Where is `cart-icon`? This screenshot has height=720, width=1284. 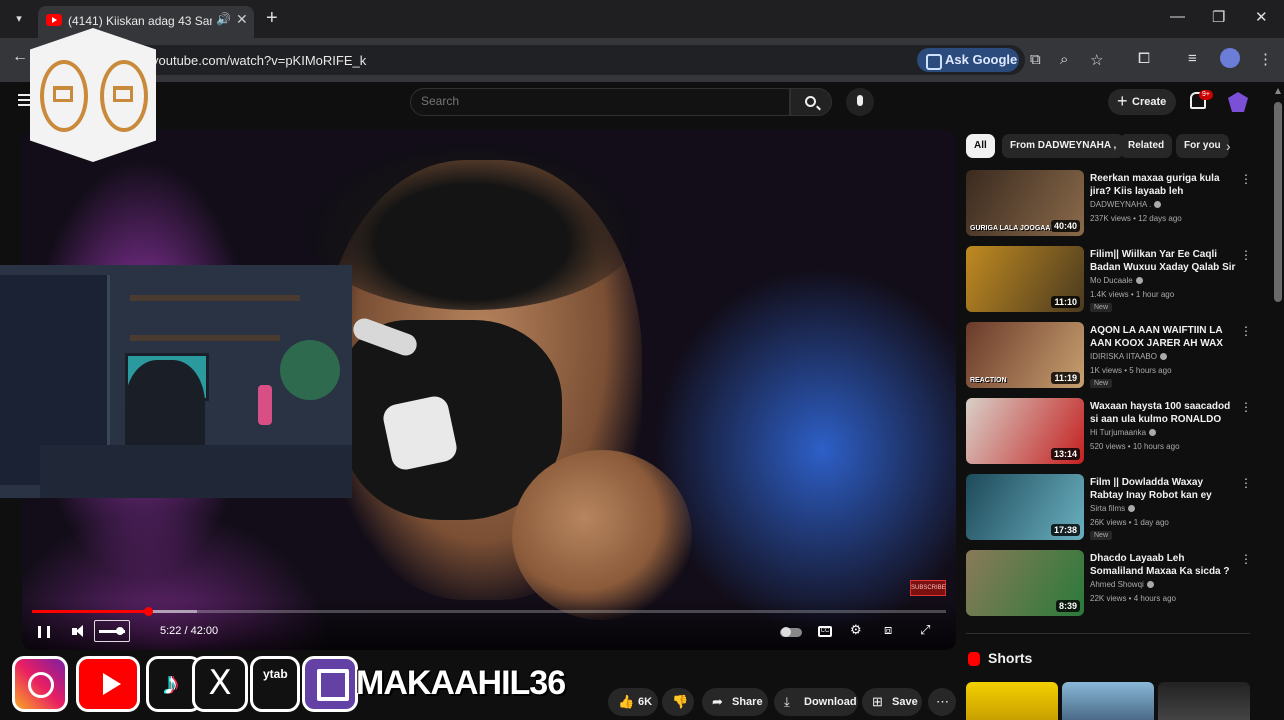 cart-icon is located at coordinates (124, 96).